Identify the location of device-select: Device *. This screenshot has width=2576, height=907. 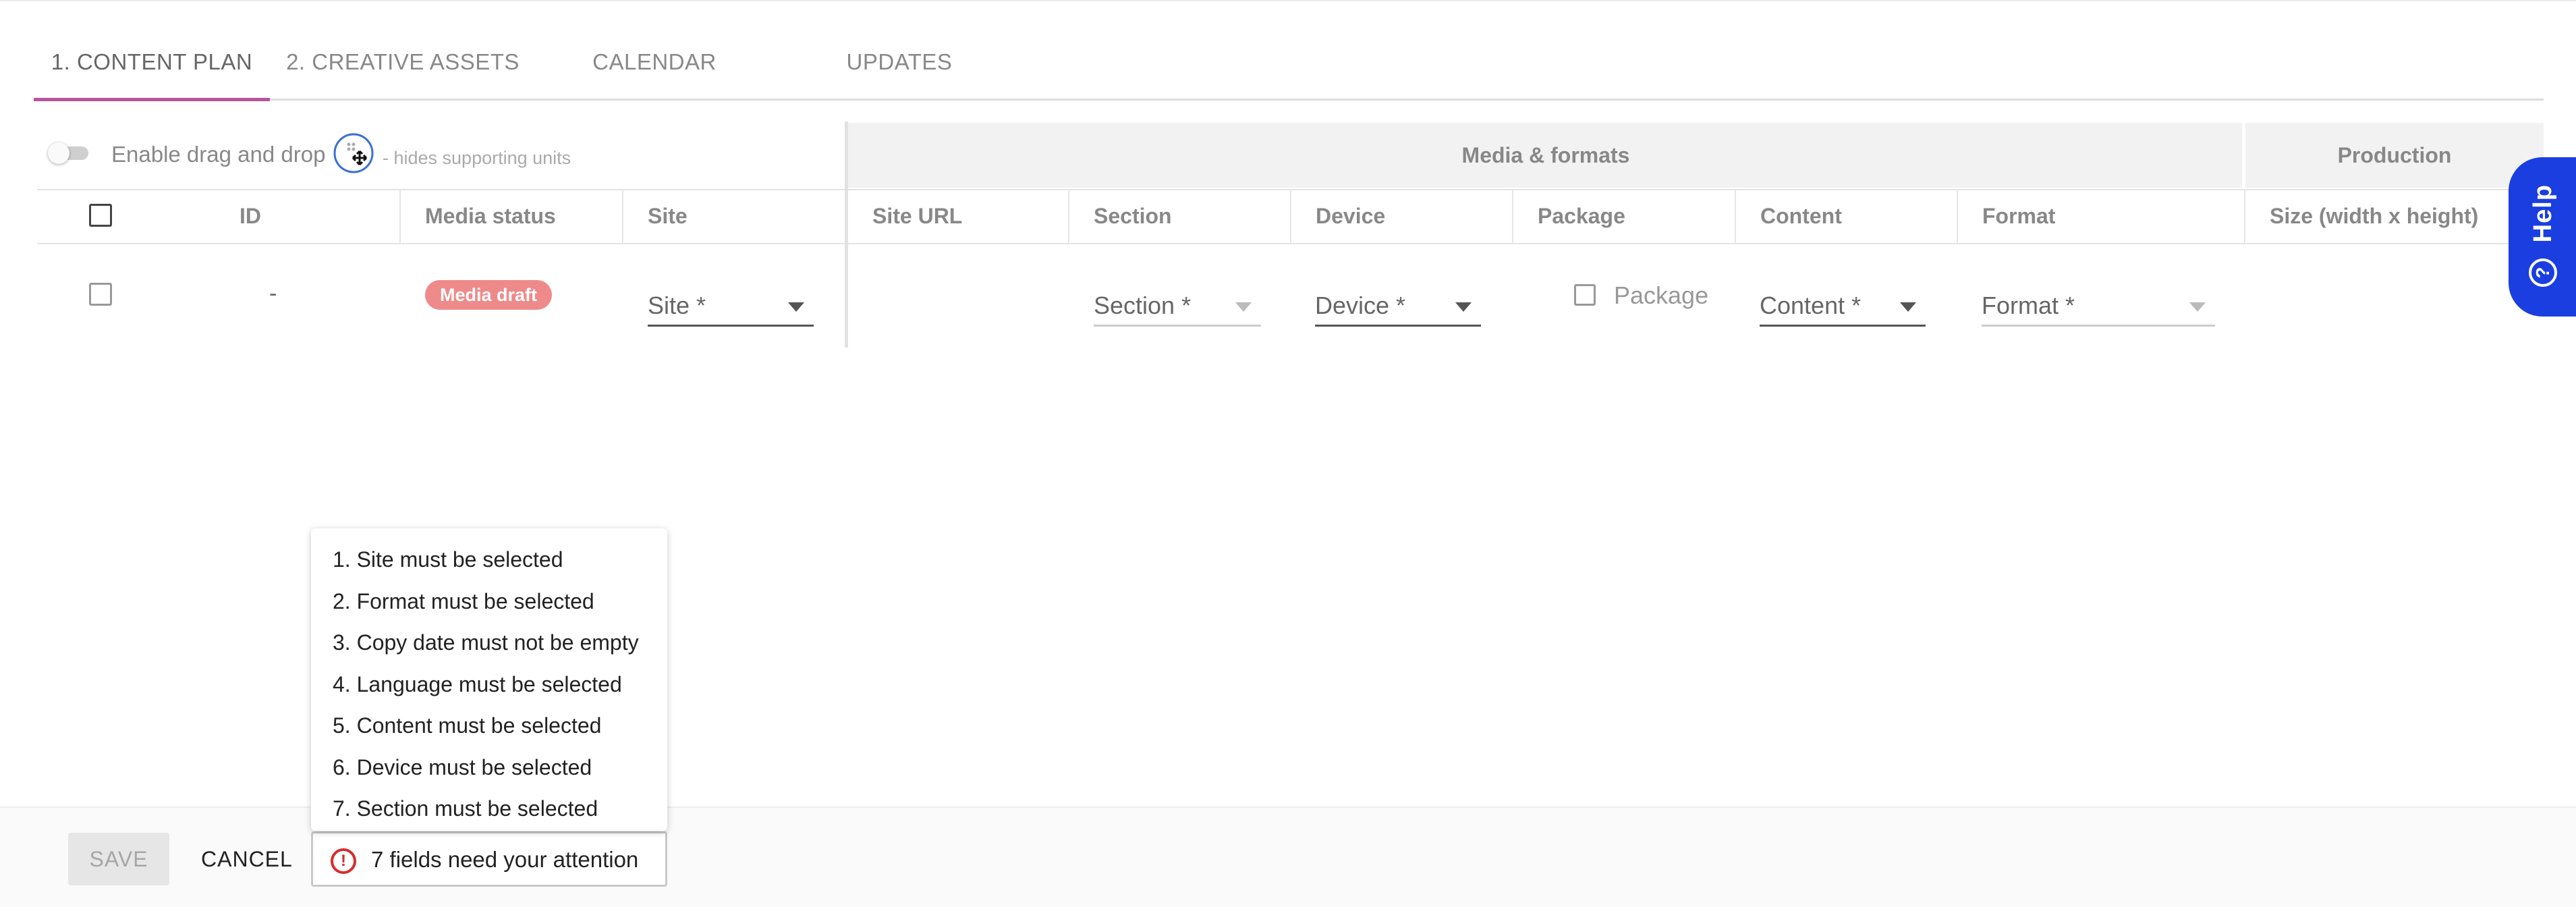
(1398, 308).